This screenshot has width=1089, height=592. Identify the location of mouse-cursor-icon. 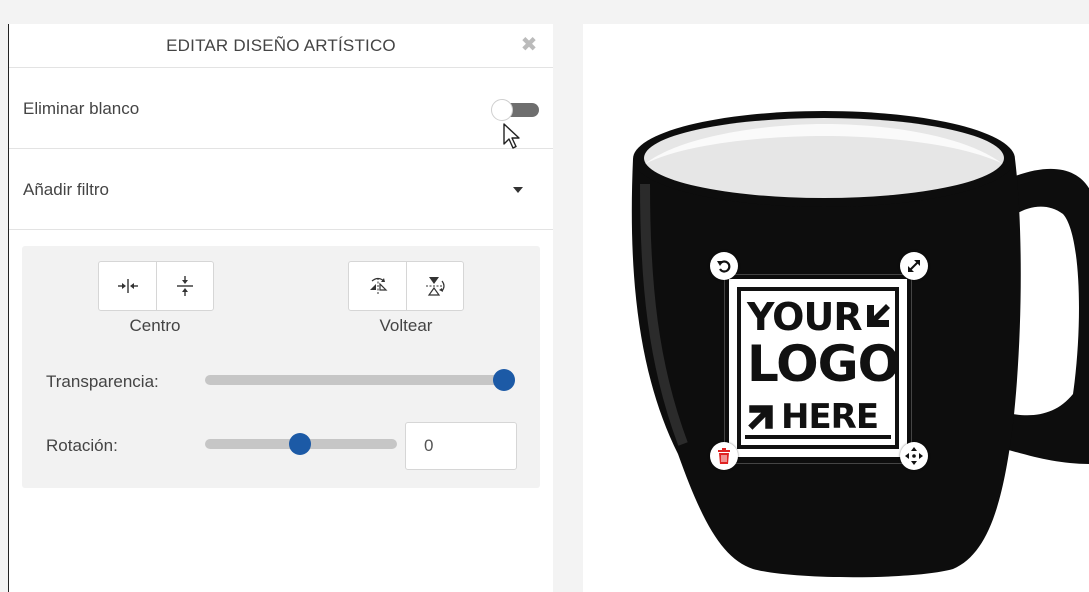
(511, 136).